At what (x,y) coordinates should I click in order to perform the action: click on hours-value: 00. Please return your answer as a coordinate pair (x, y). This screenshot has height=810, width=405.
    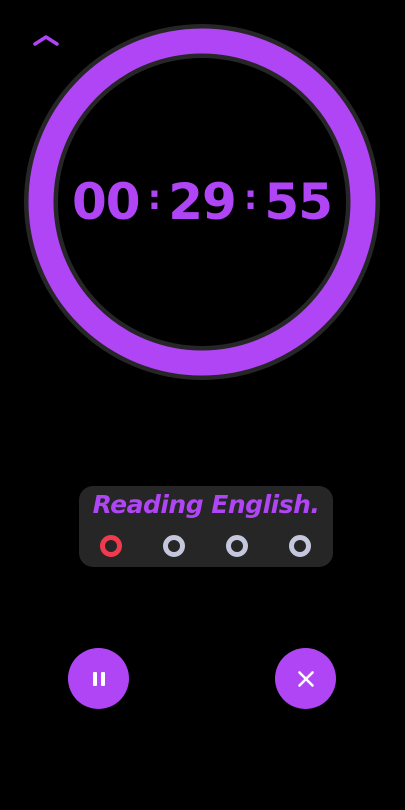
    Looking at the image, I should click on (106, 202).